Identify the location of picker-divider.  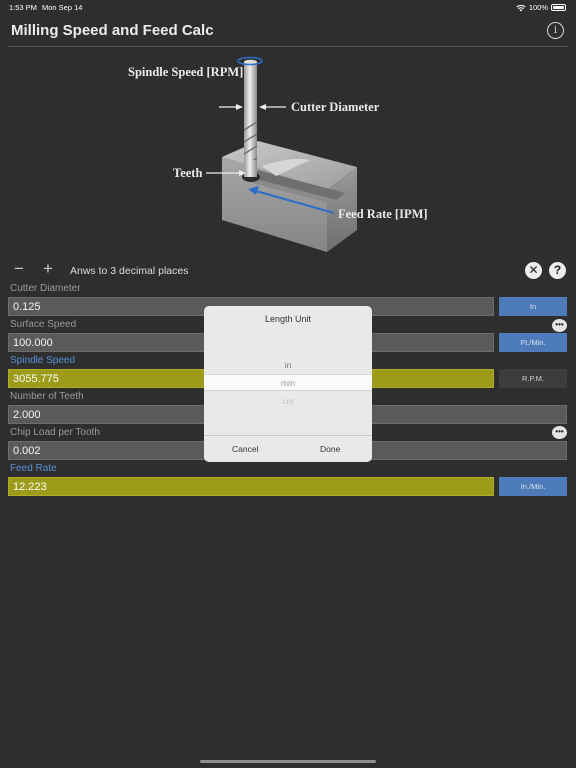
(288, 435).